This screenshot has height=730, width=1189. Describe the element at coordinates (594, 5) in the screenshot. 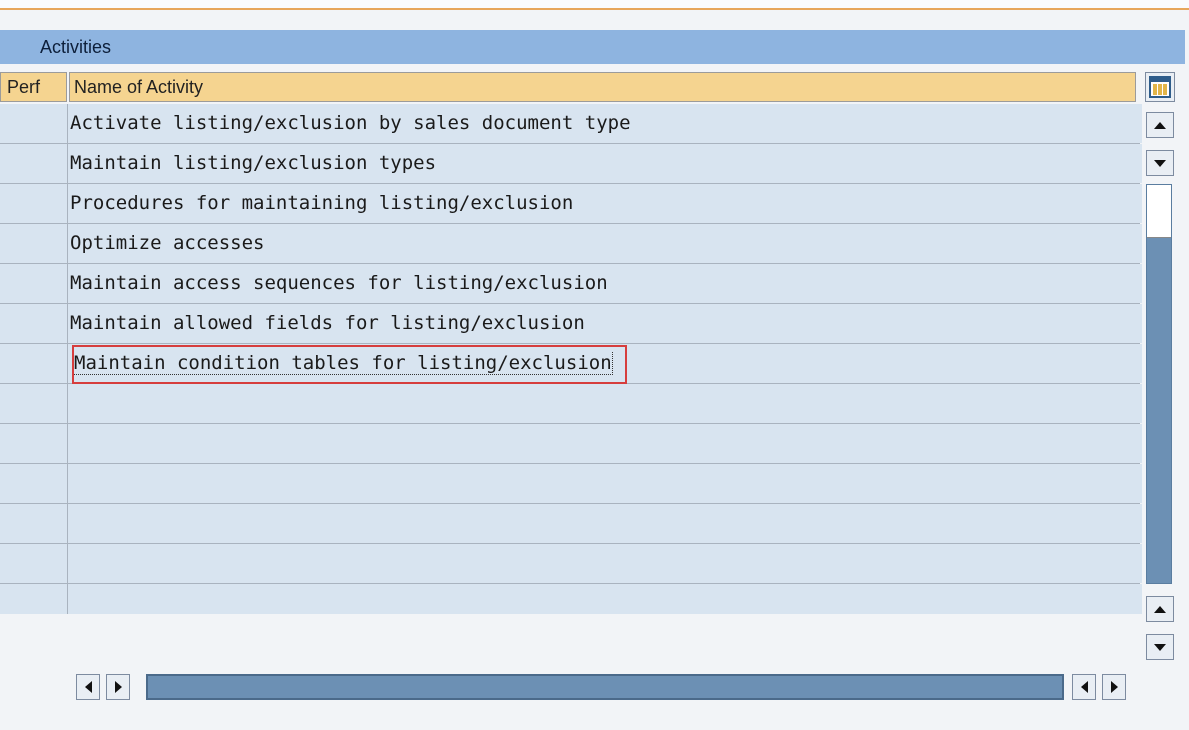

I see `top-divider` at that location.